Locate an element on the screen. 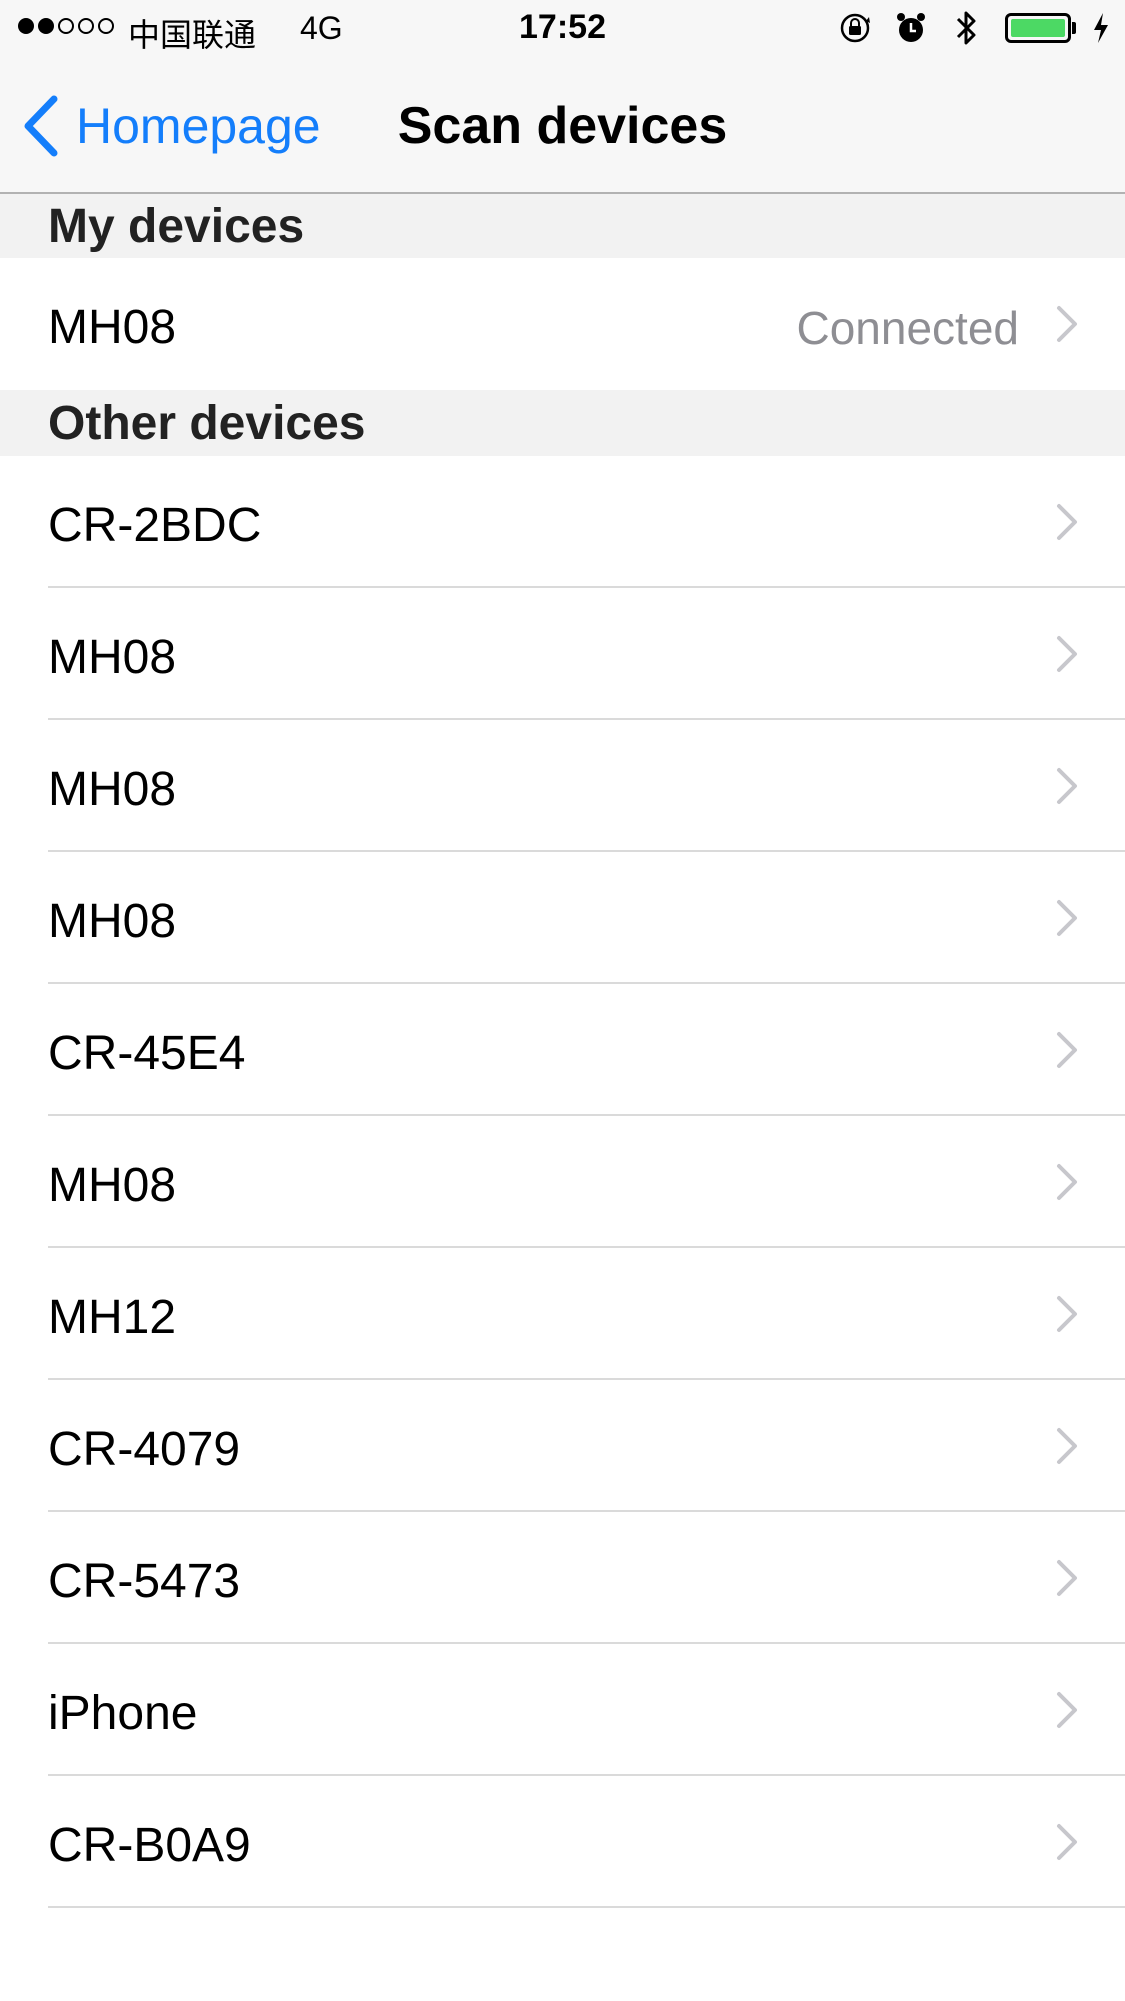  device-name: CR-5473 is located at coordinates (144, 1581).